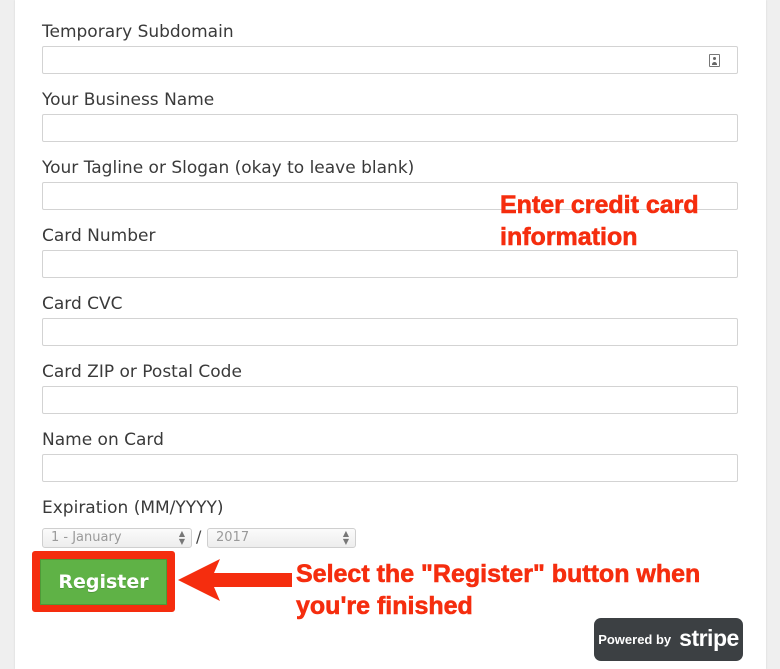  I want to click on card-number-input, so click(390, 264).